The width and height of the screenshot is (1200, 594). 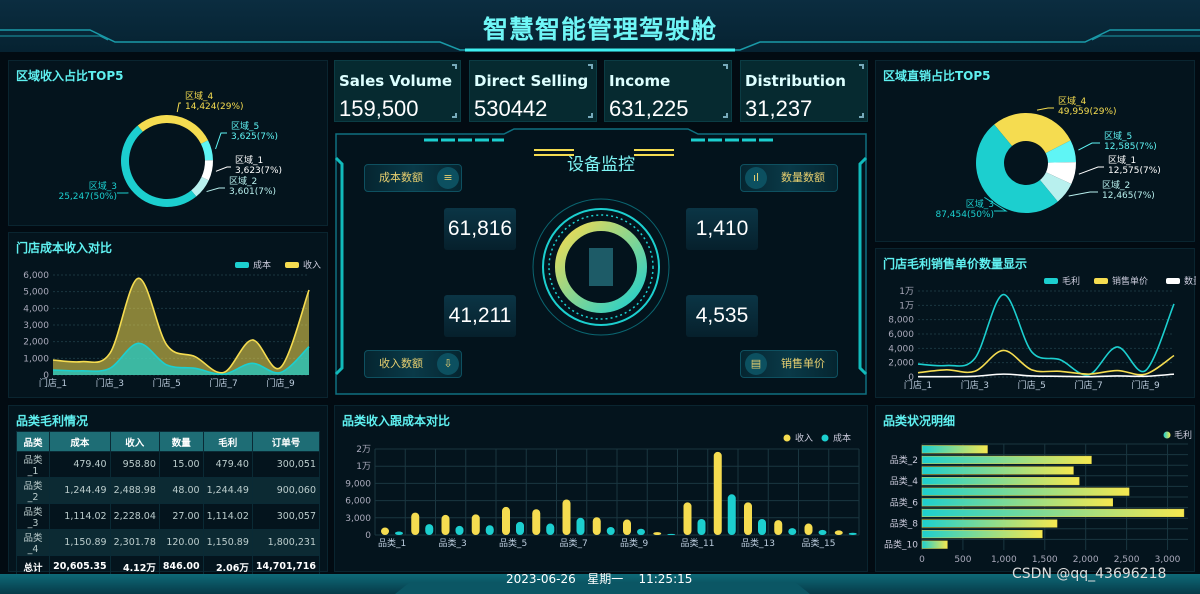 I want to click on table-row: 品类_1 479.40 958.80 15.00 479.40 300,051, so click(x=168, y=464).